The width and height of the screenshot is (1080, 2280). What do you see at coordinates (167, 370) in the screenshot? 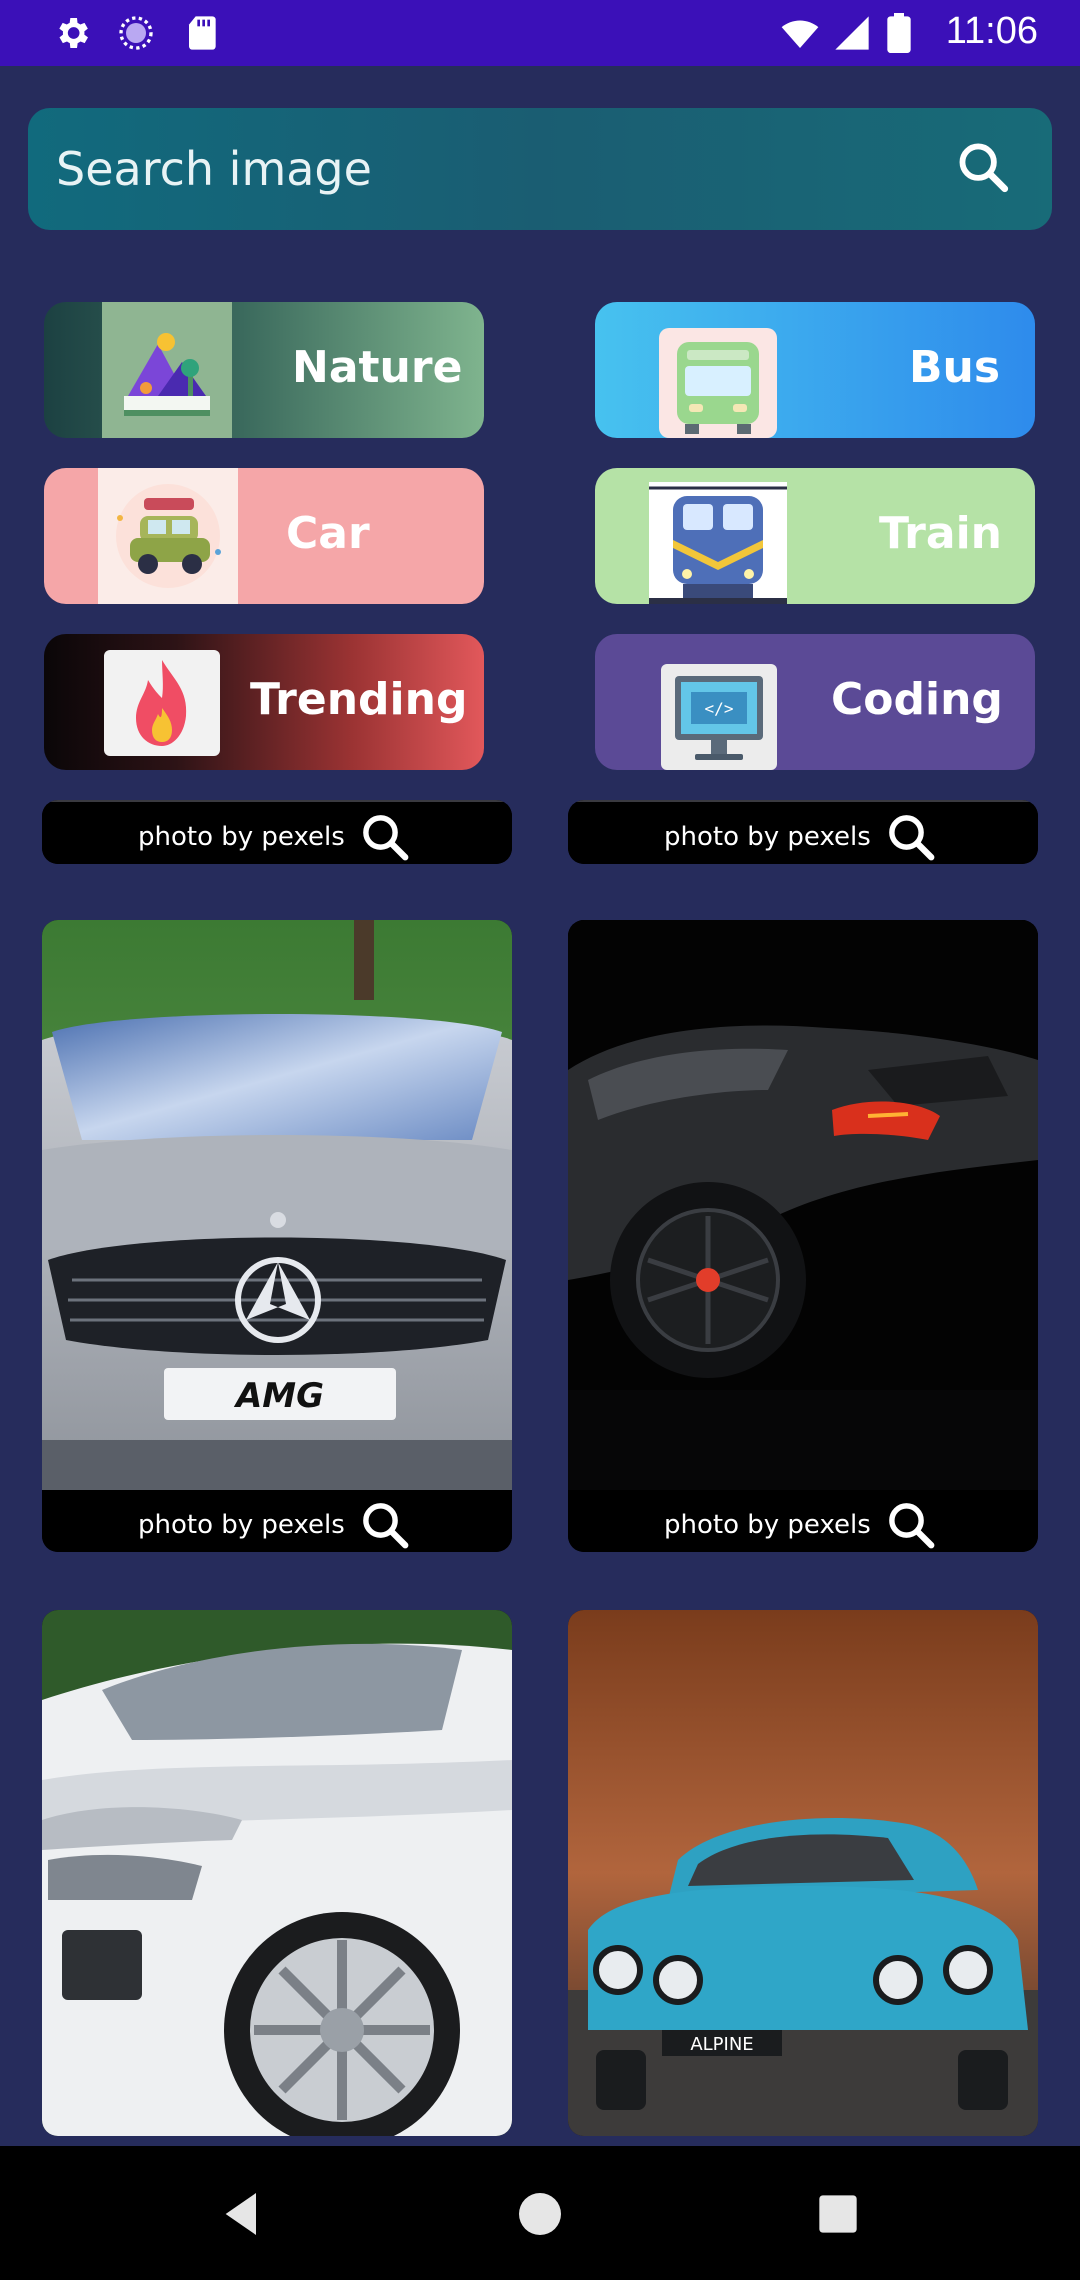
I see `nature-icon` at bounding box center [167, 370].